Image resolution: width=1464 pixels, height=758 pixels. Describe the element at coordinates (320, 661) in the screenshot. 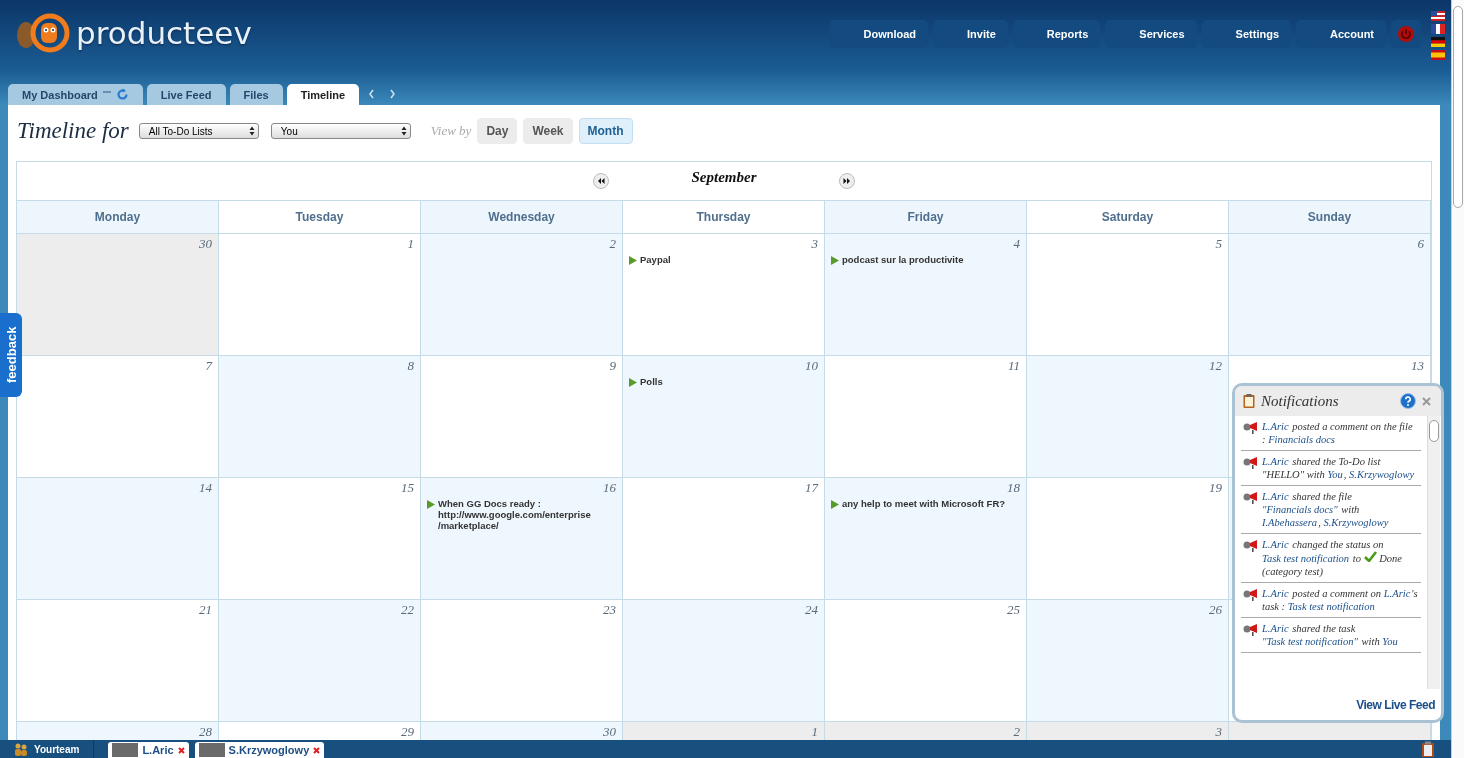

I see `day-cell: 22` at that location.